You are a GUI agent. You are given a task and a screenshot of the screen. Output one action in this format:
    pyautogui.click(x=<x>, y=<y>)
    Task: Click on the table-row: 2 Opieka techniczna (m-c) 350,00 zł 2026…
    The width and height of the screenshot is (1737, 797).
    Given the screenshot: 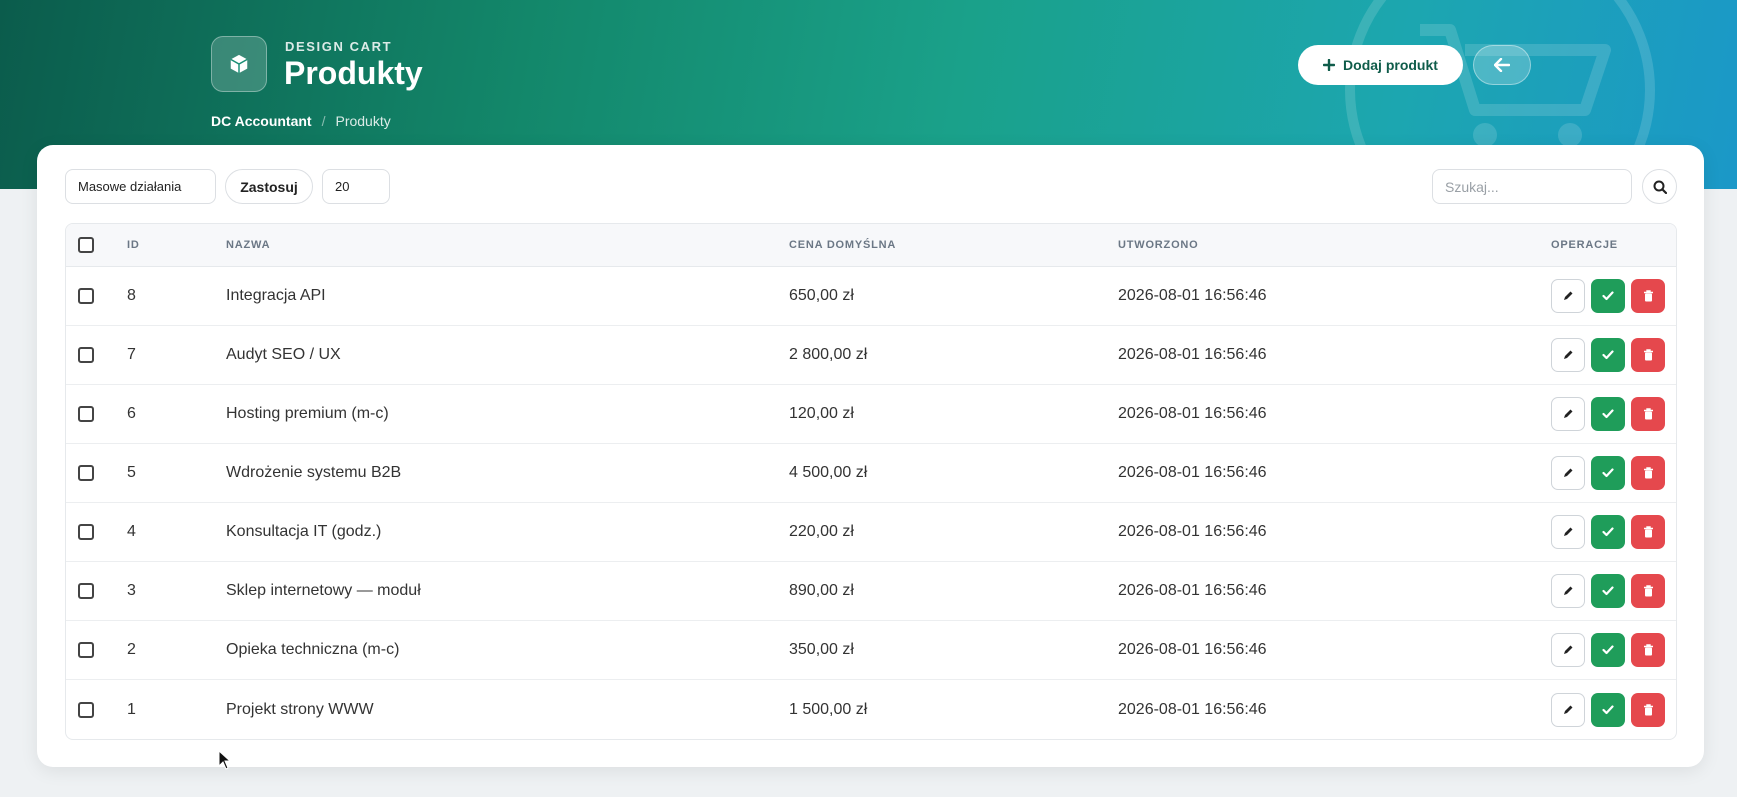 What is the action you would take?
    pyautogui.click(x=871, y=650)
    